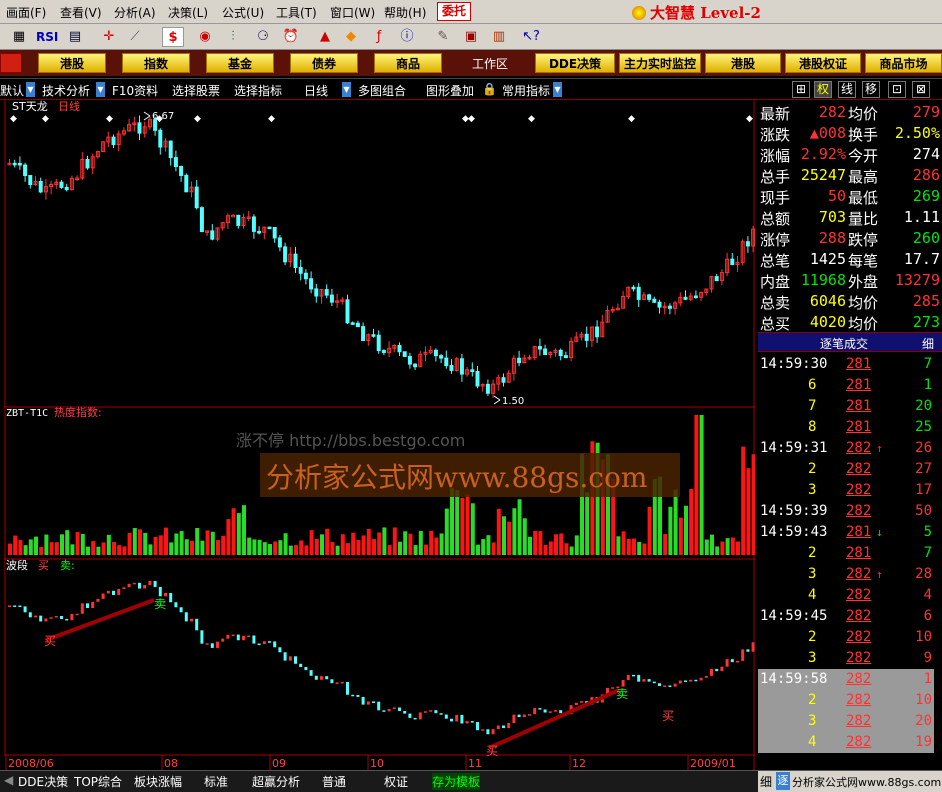  Describe the element at coordinates (531, 37) in the screenshot. I see `help-icon: ↖?` at that location.